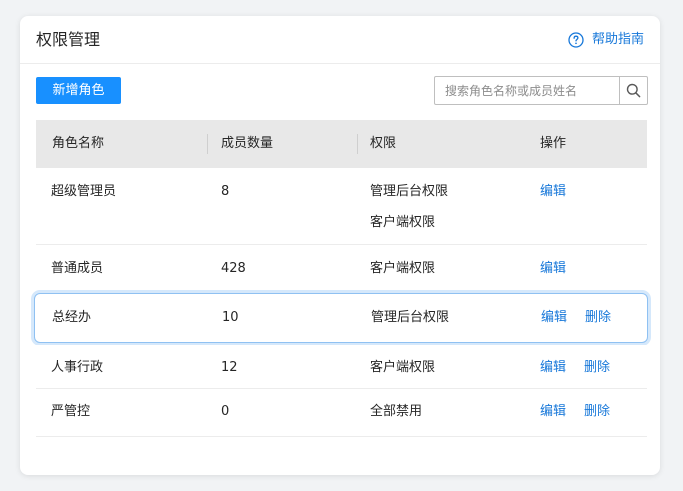  What do you see at coordinates (580, 40) in the screenshot?
I see `question-circle-icon` at bounding box center [580, 40].